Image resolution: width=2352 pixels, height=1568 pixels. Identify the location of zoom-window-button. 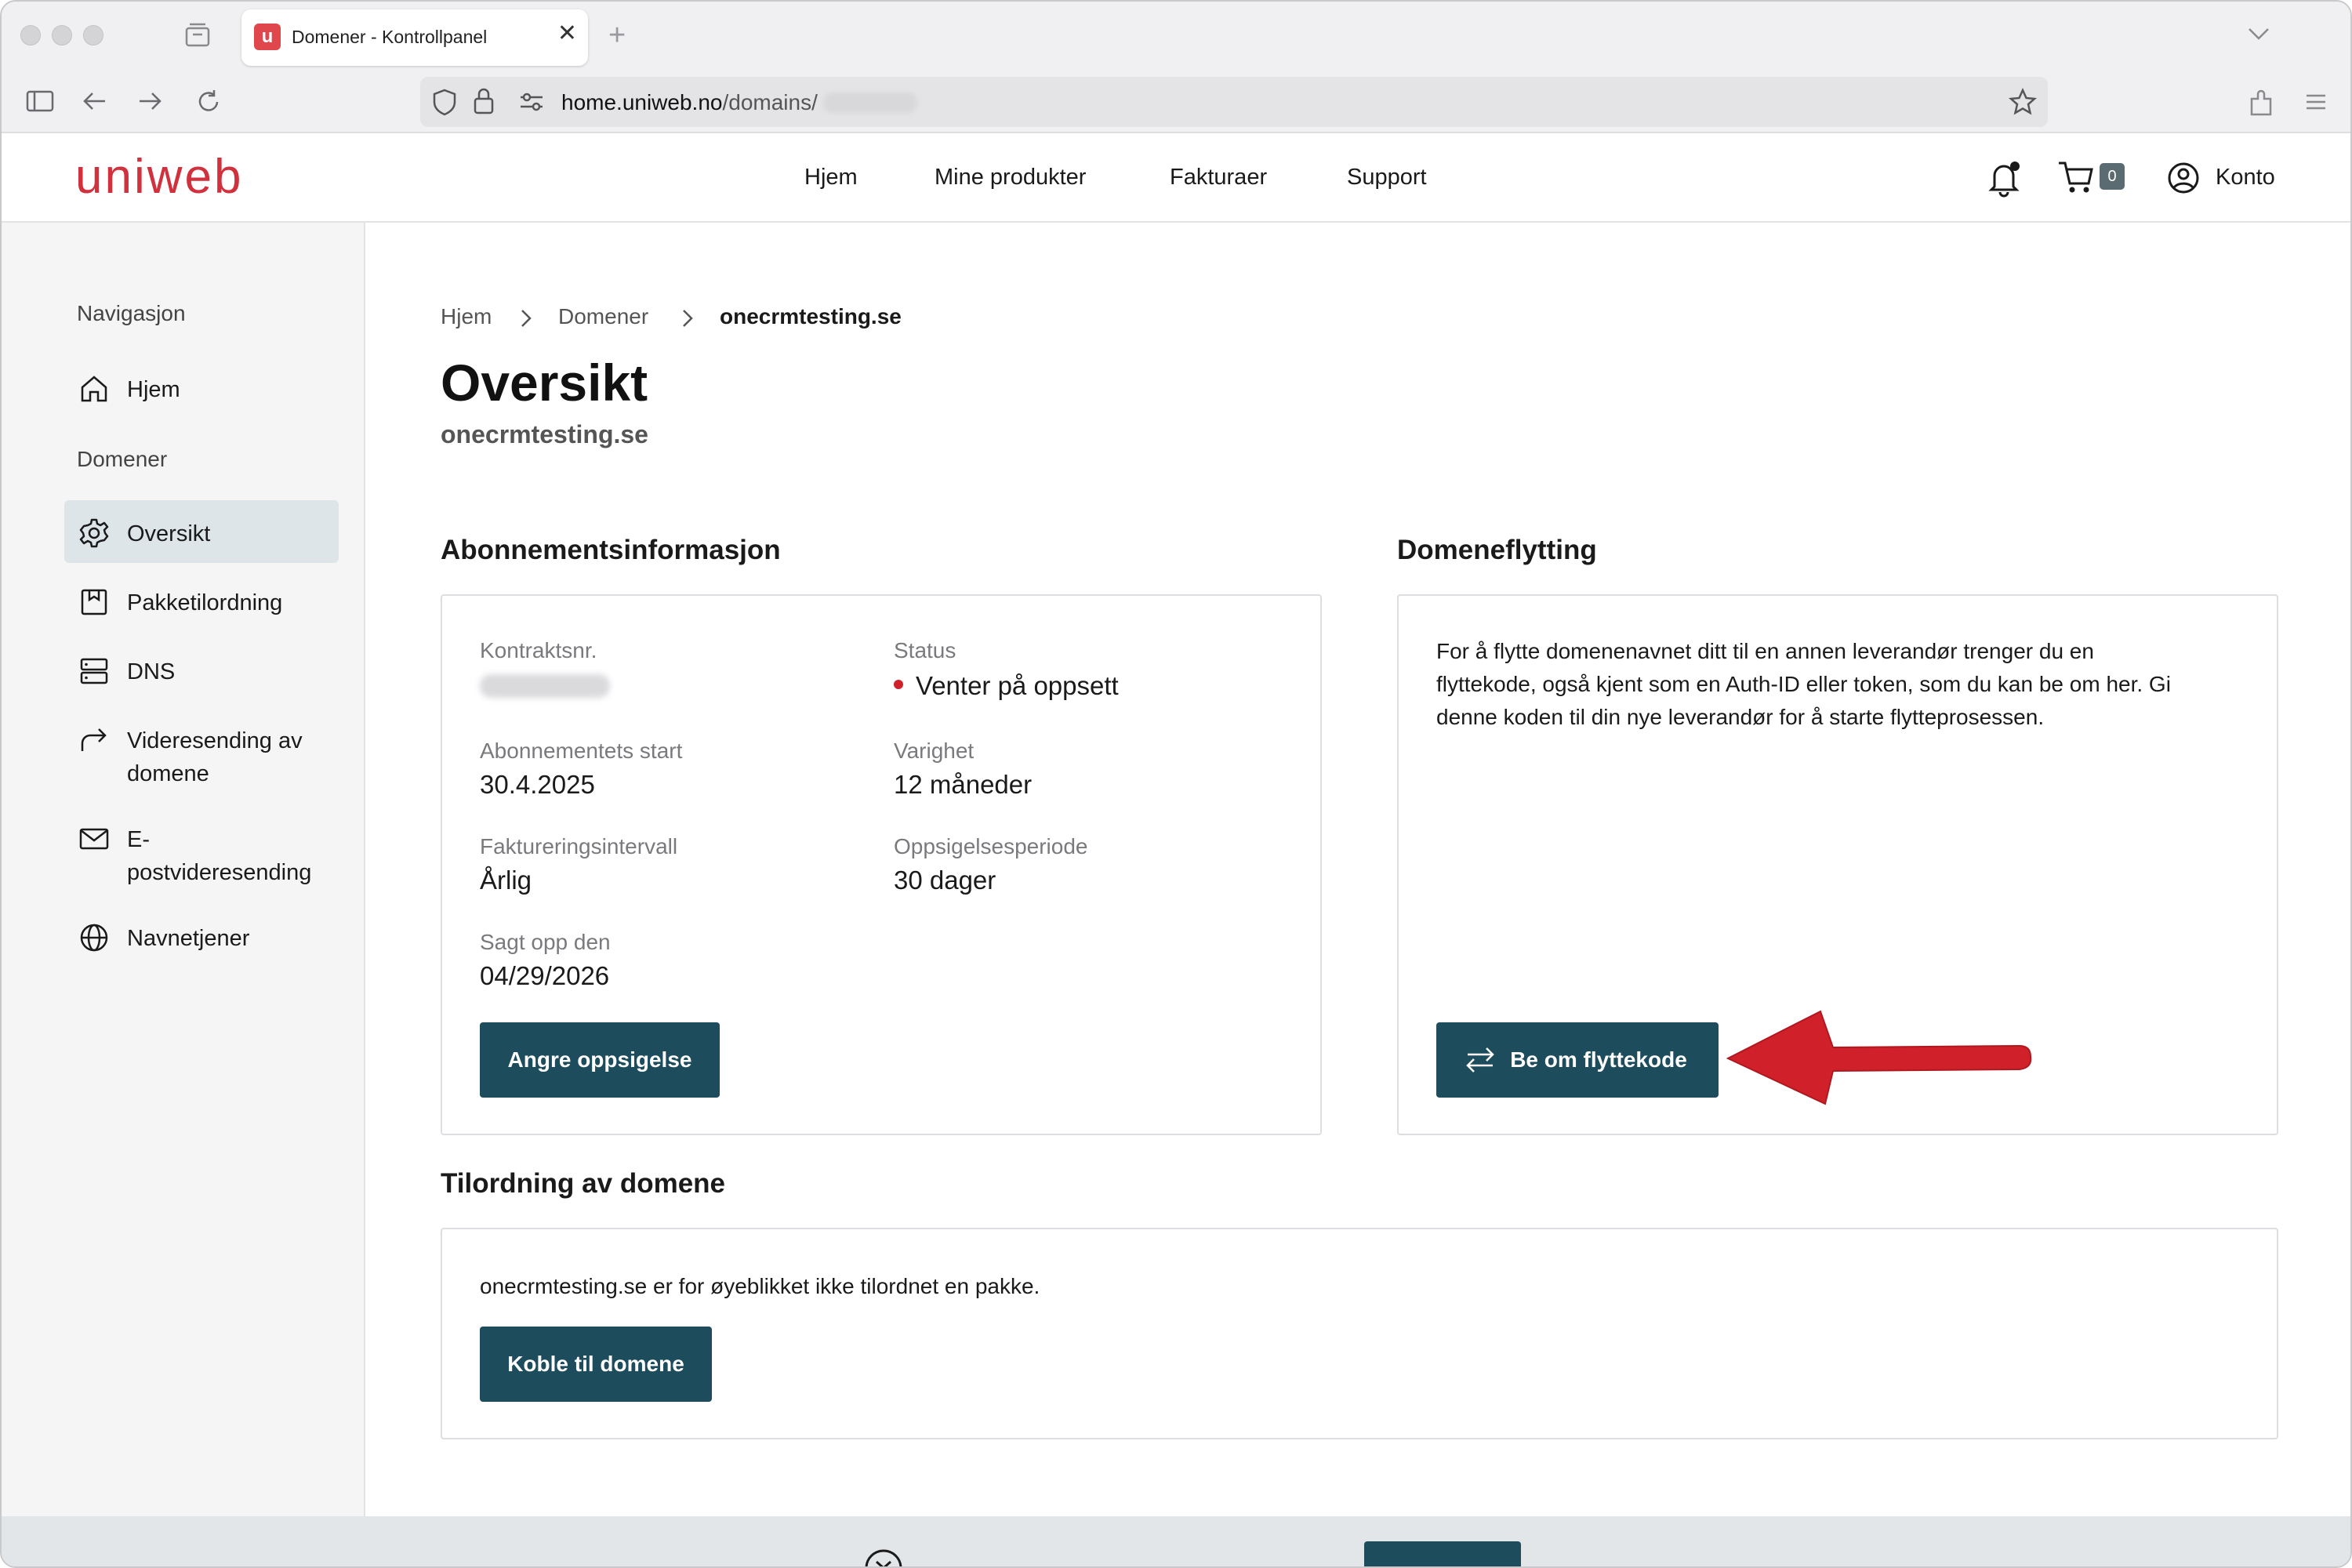
(93, 35).